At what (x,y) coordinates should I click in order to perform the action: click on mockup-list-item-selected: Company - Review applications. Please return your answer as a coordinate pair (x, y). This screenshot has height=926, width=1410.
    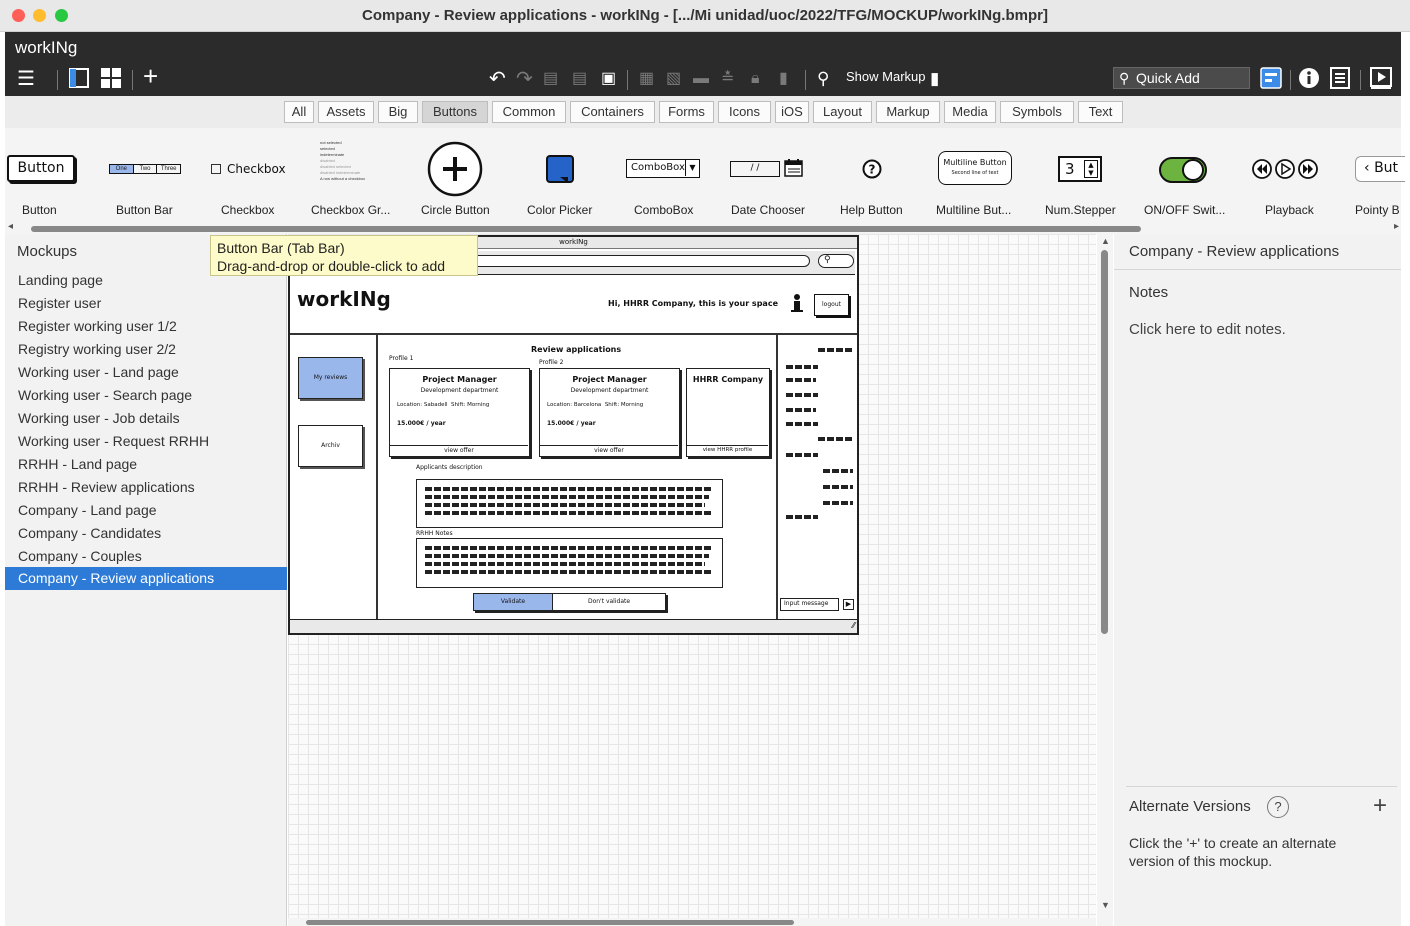
    Looking at the image, I should click on (146, 578).